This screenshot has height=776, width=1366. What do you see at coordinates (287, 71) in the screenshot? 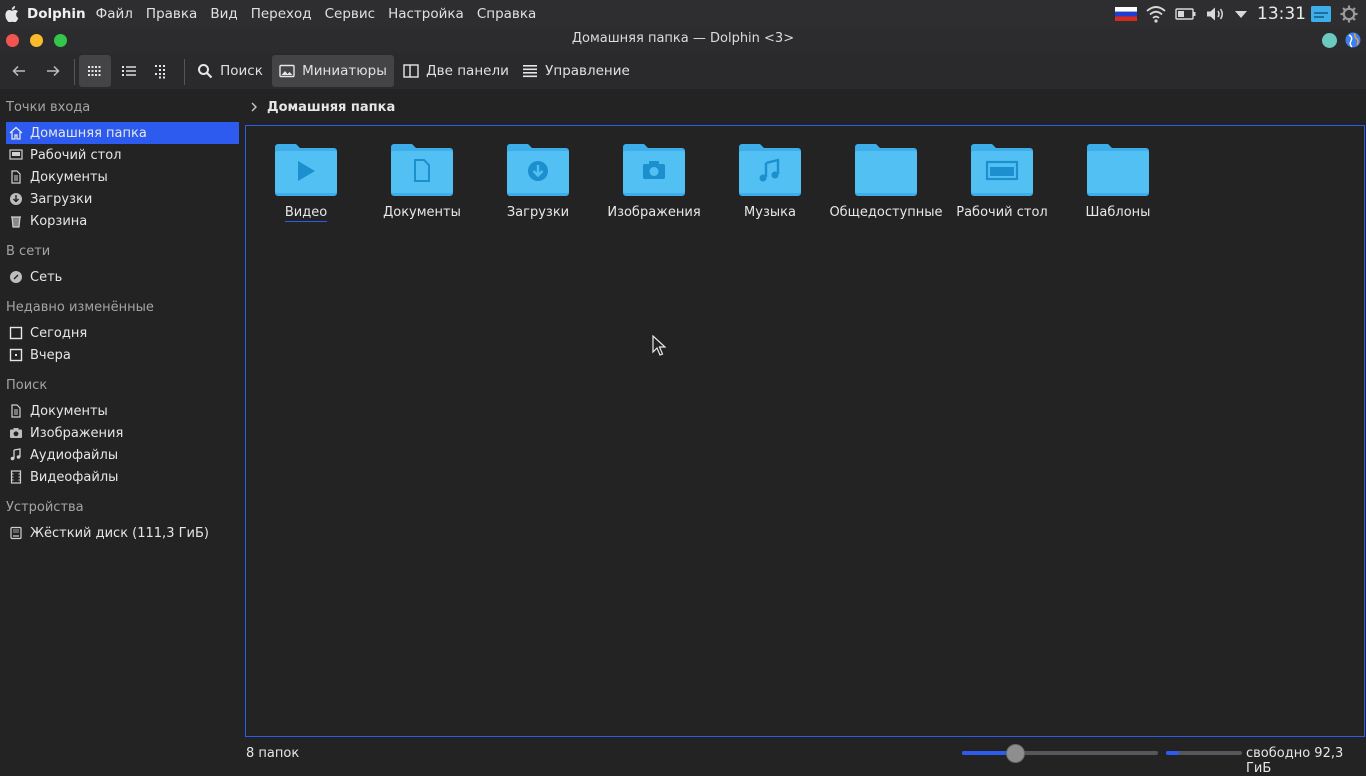
I see `image-preview-icon` at bounding box center [287, 71].